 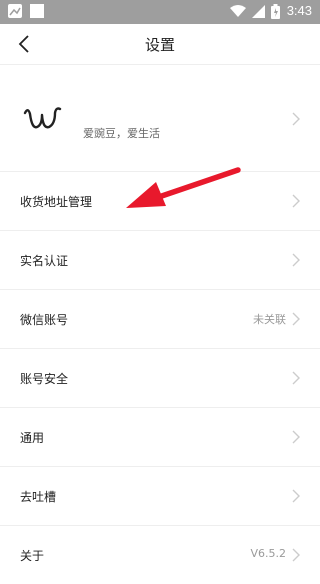 I want to click on settings-item-about: 关于 V6.5.2, so click(x=160, y=555).